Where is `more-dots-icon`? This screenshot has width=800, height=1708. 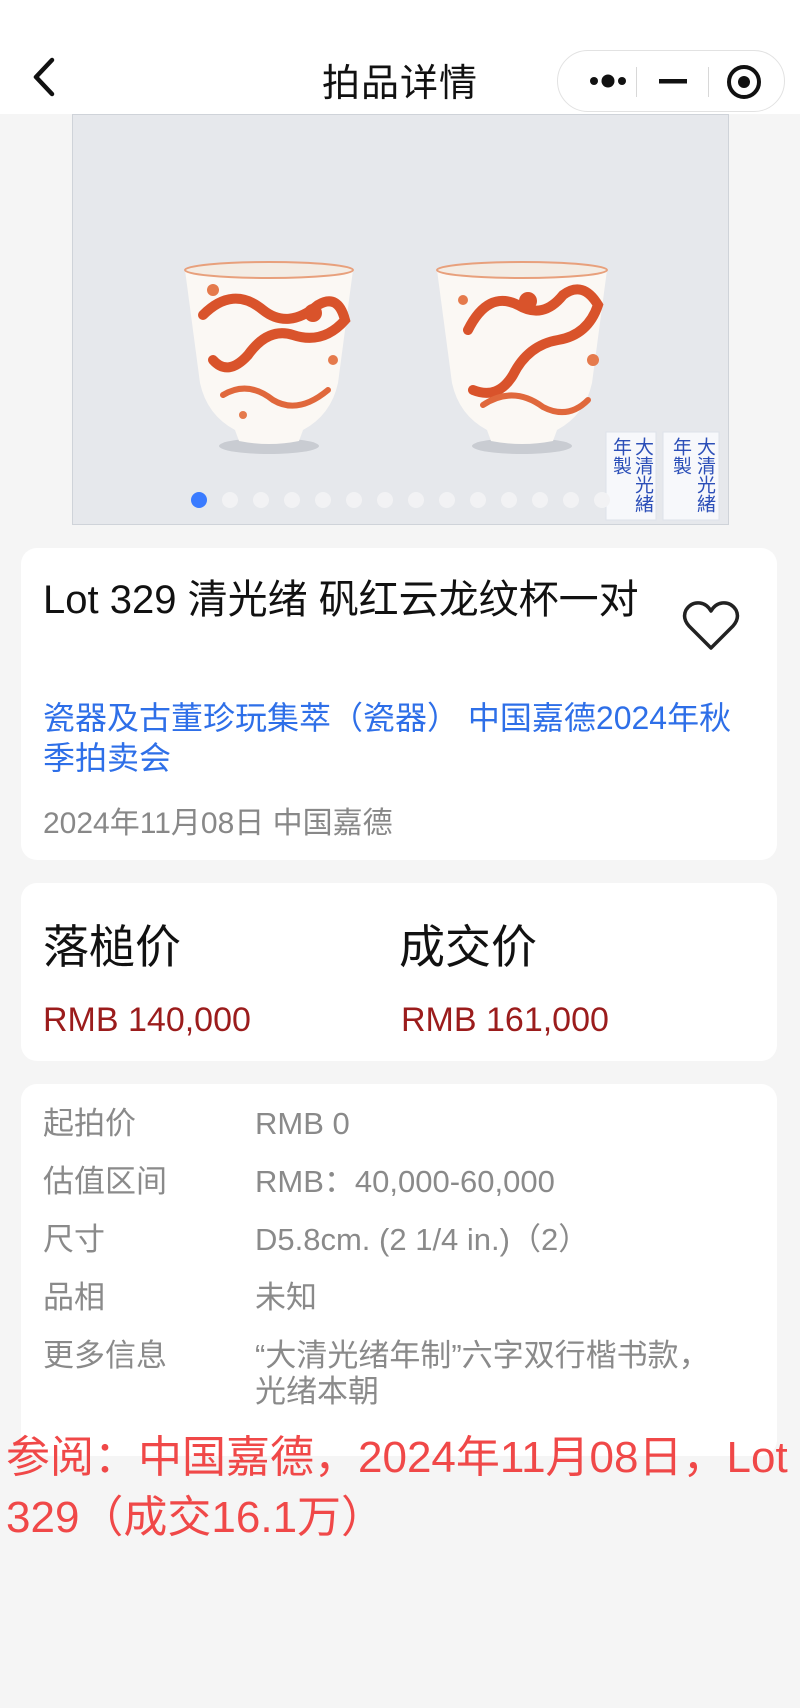 more-dots-icon is located at coordinates (608, 81).